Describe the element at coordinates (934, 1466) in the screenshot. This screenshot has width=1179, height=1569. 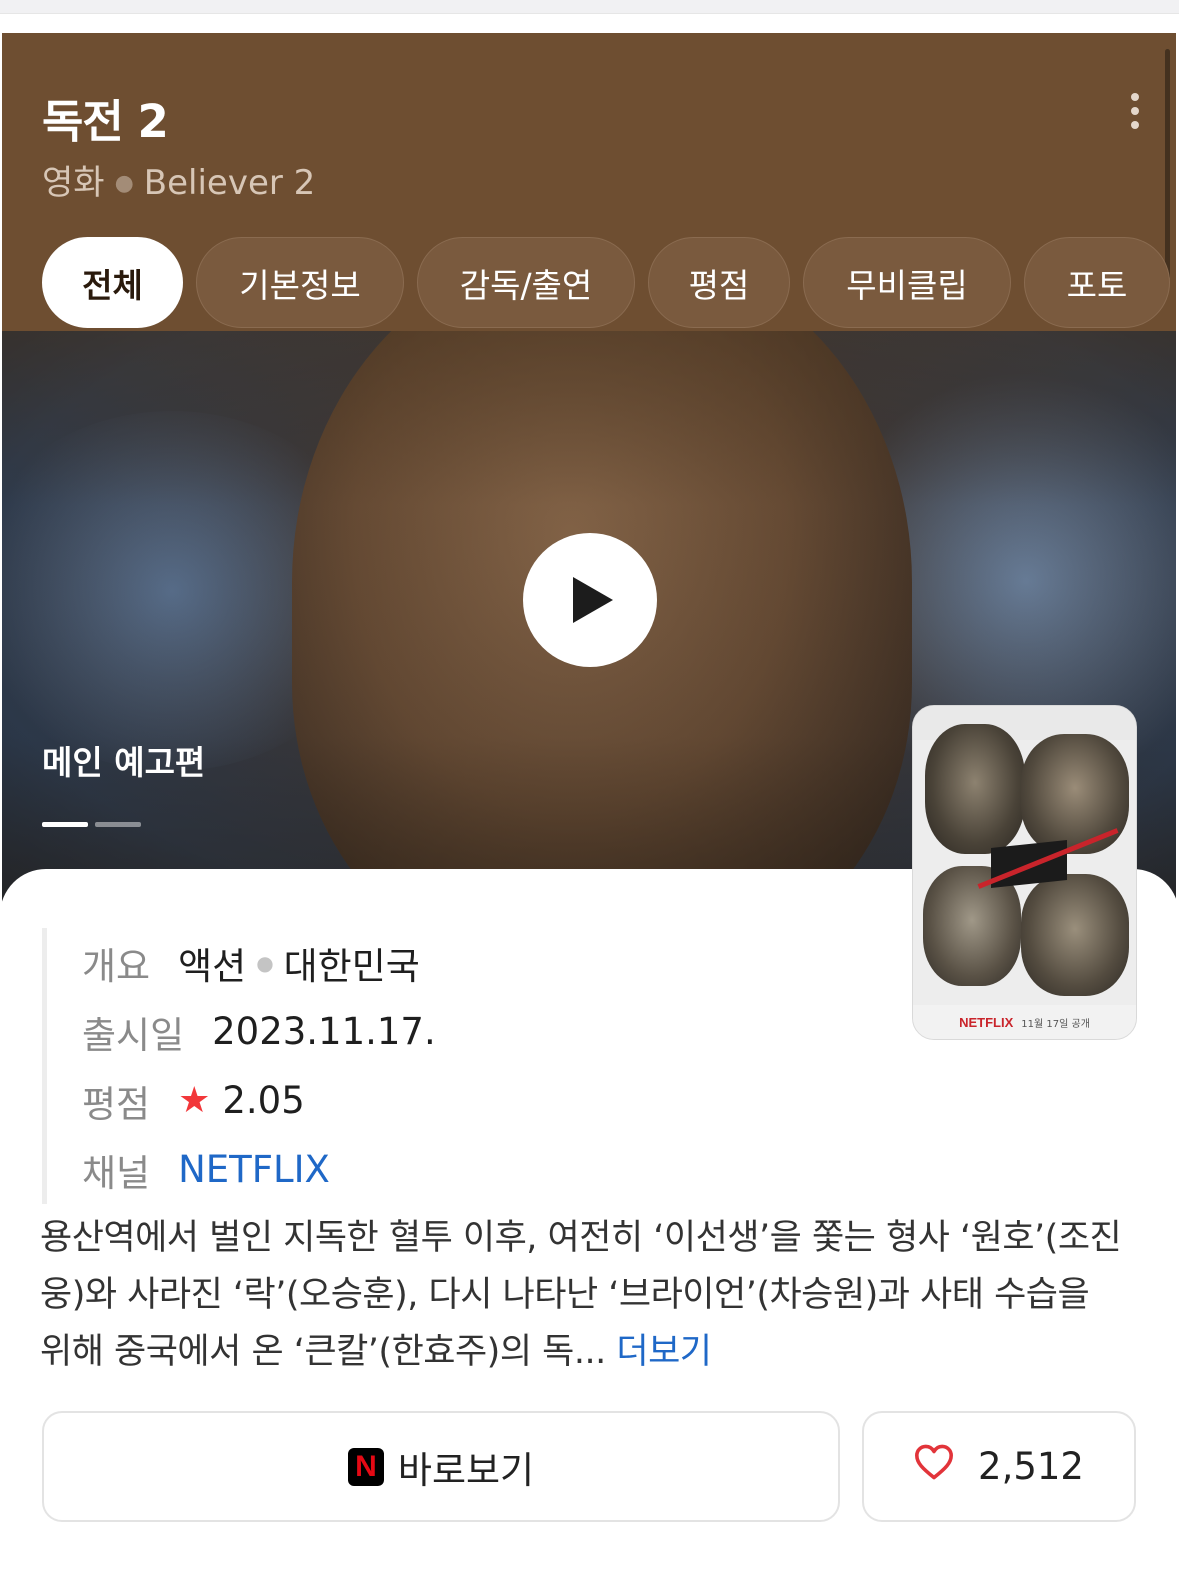
I see `heart-icon` at that location.